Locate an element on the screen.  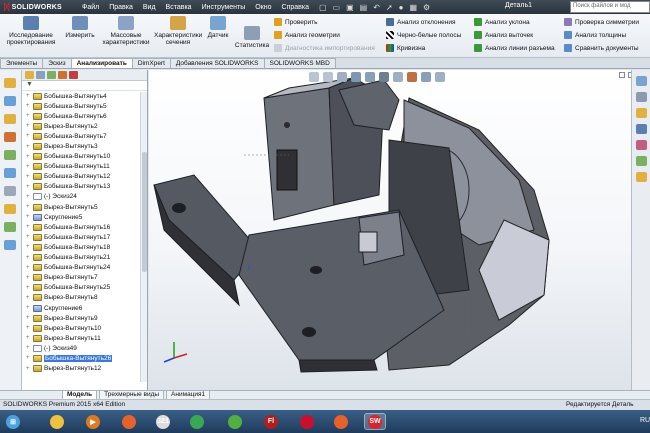
curvature-button: Кривизна is located at coordinates (405, 48).